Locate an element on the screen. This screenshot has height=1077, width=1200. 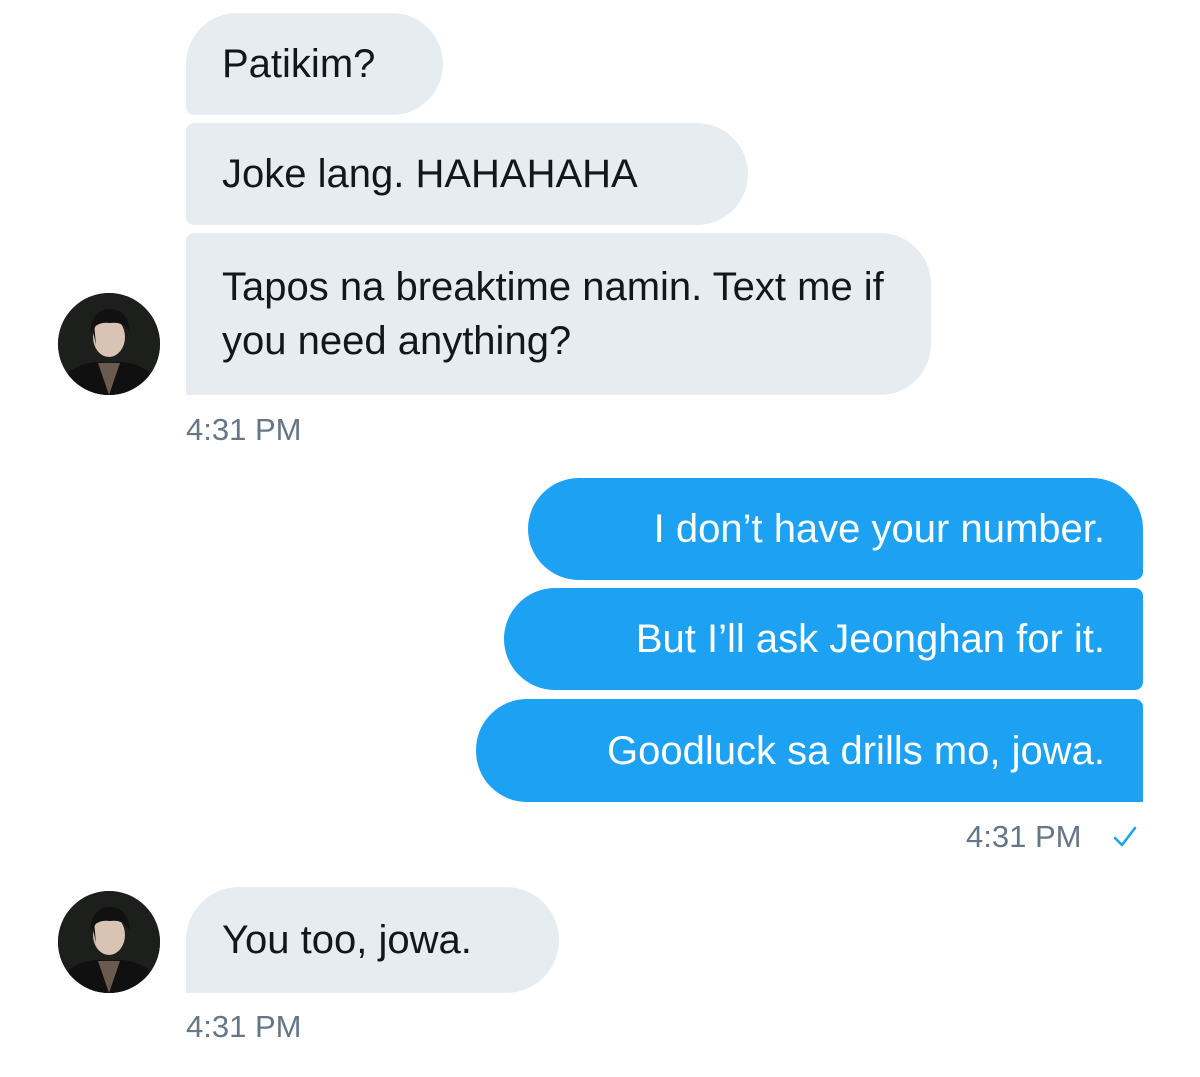
message-text: But I’ll ask Jeonghan for it. is located at coordinates (870, 639).